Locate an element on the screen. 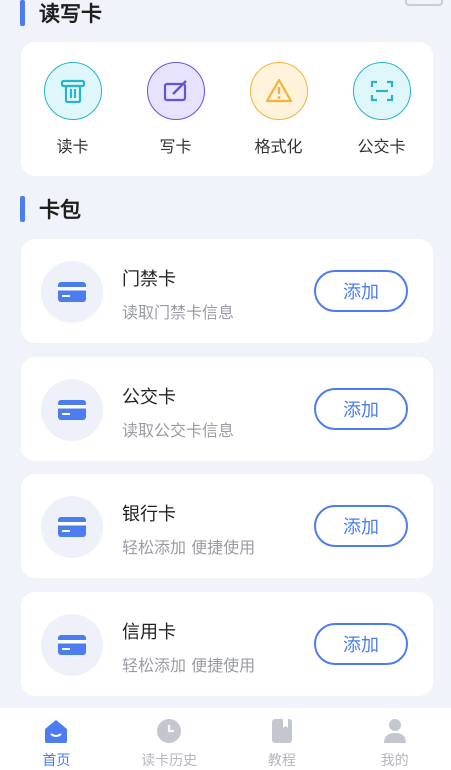 This screenshot has width=451, height=770. home-icon is located at coordinates (56, 731).